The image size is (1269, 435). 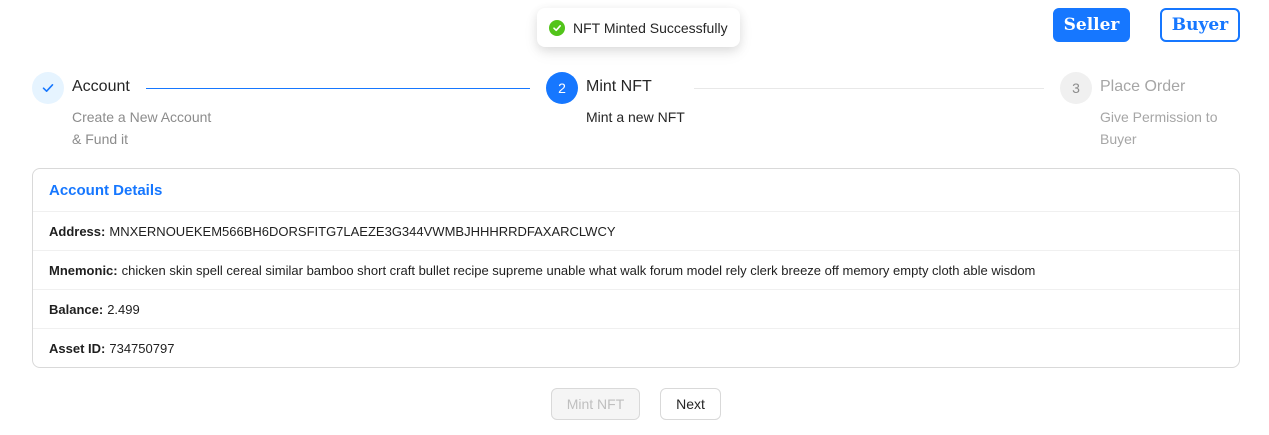 What do you see at coordinates (48, 88) in the screenshot?
I see `check-icon` at bounding box center [48, 88].